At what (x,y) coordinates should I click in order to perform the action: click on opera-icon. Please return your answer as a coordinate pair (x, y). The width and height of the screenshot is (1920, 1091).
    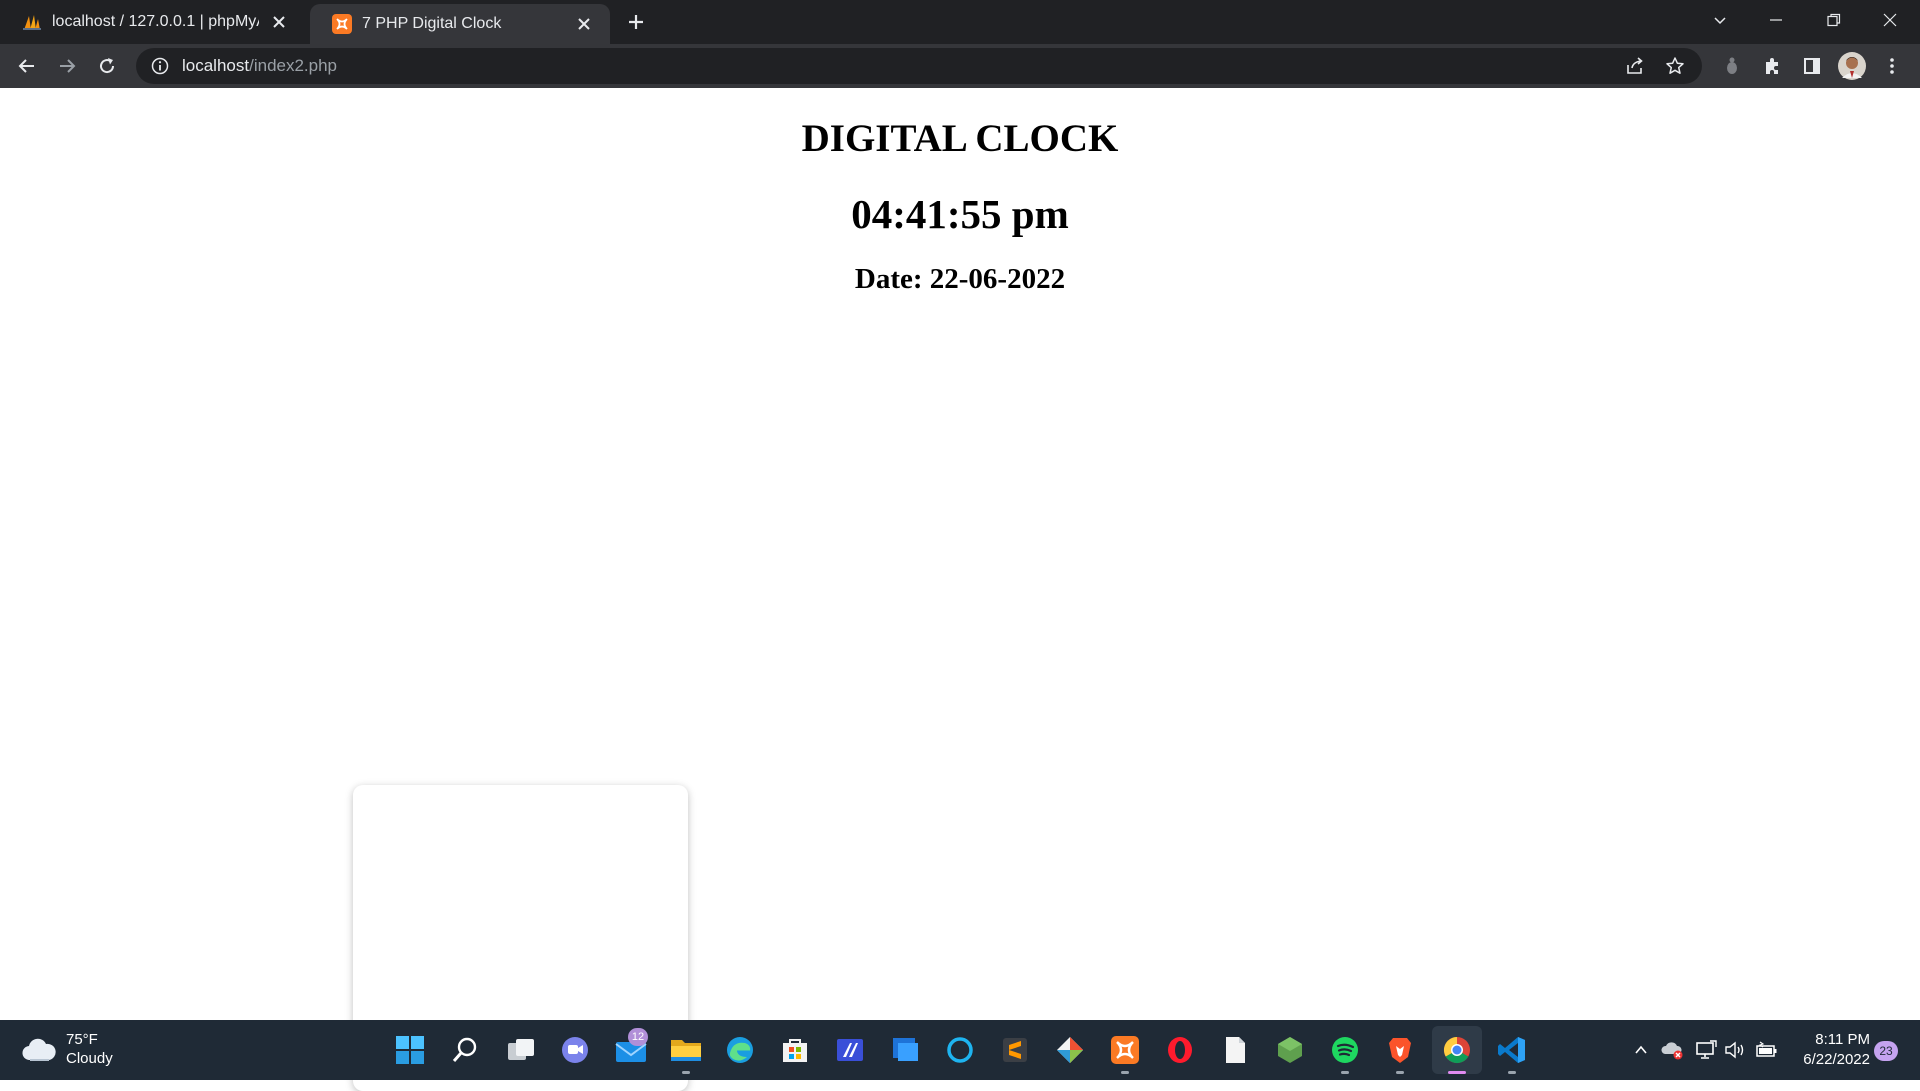
    Looking at the image, I should click on (1180, 1050).